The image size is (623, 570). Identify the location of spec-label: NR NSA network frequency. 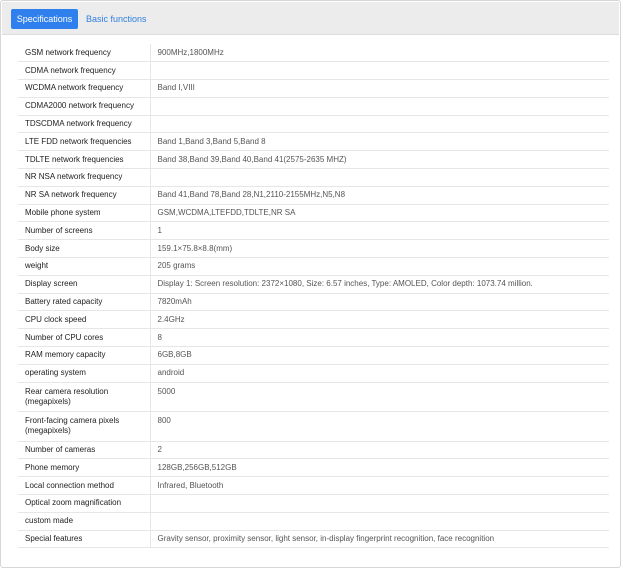
(84, 177).